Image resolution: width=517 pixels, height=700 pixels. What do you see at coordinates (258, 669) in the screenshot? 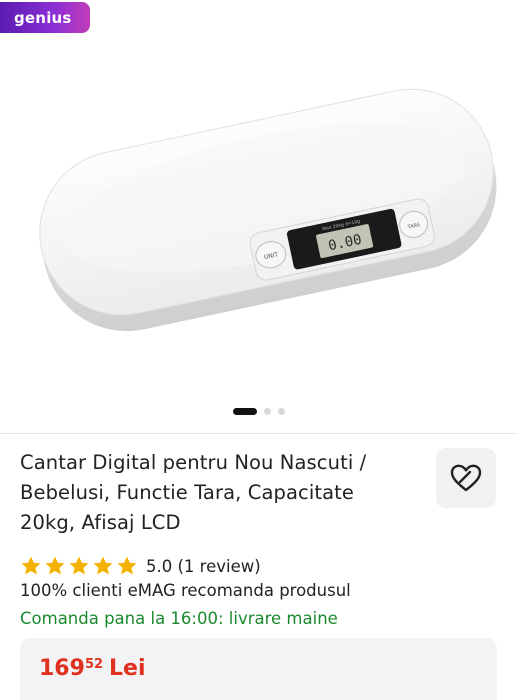
I see `price-box: 169 52 Lei` at bounding box center [258, 669].